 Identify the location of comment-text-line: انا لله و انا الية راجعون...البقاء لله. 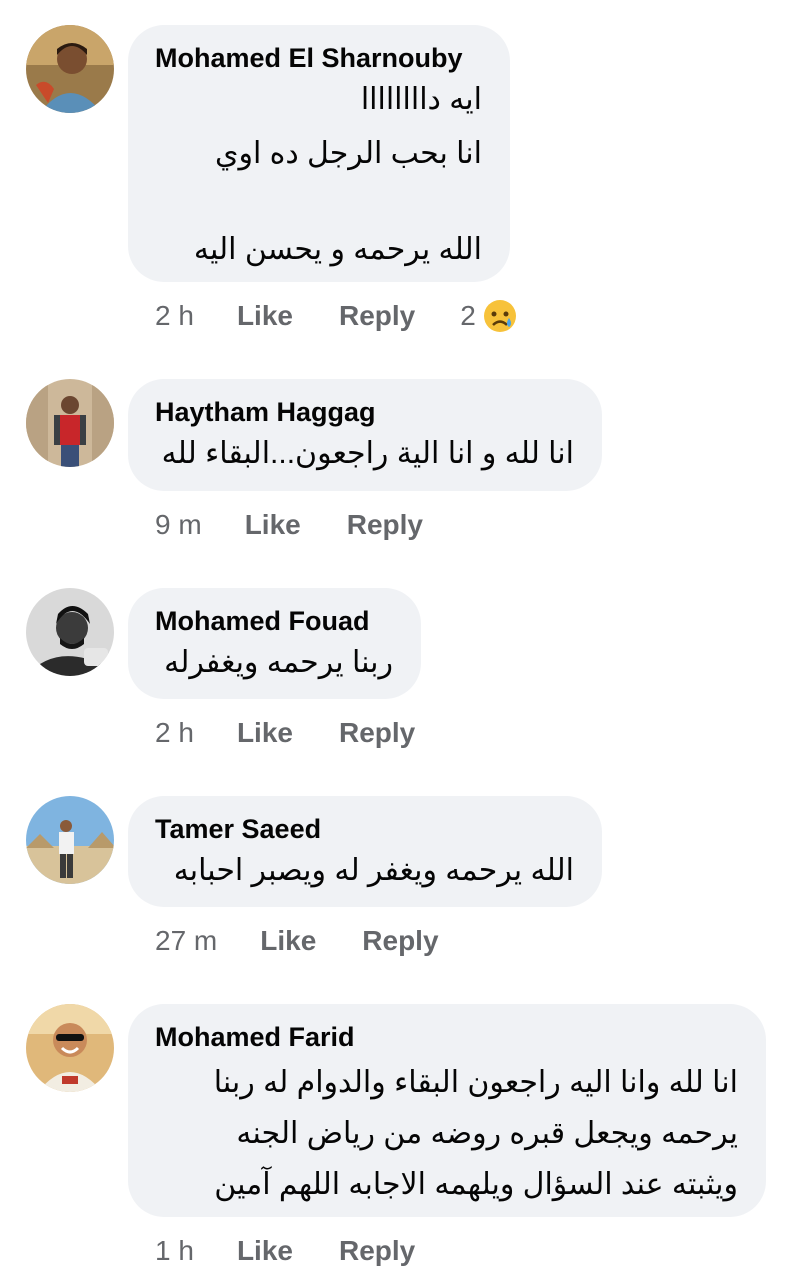
(367, 453).